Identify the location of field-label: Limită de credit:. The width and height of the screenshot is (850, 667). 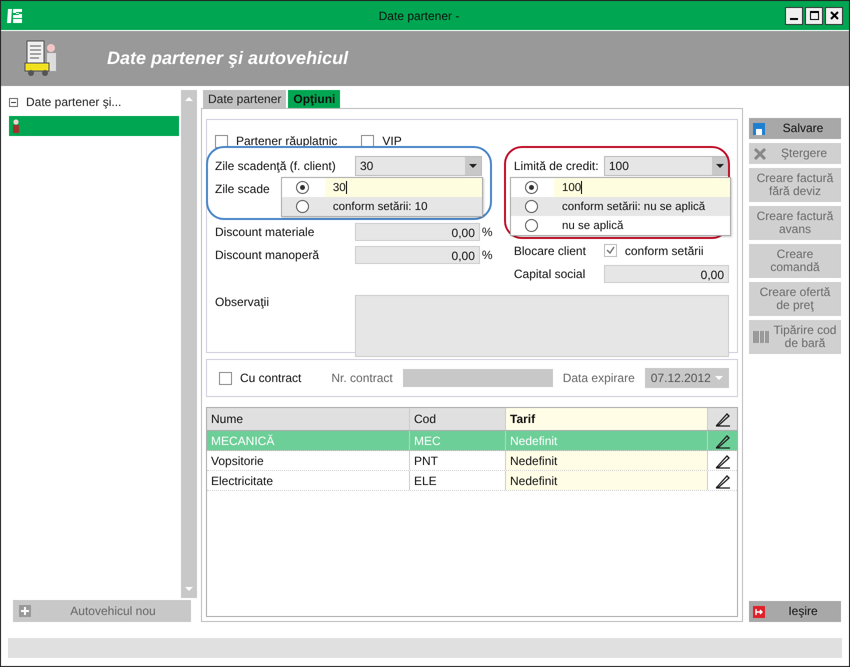
(557, 165).